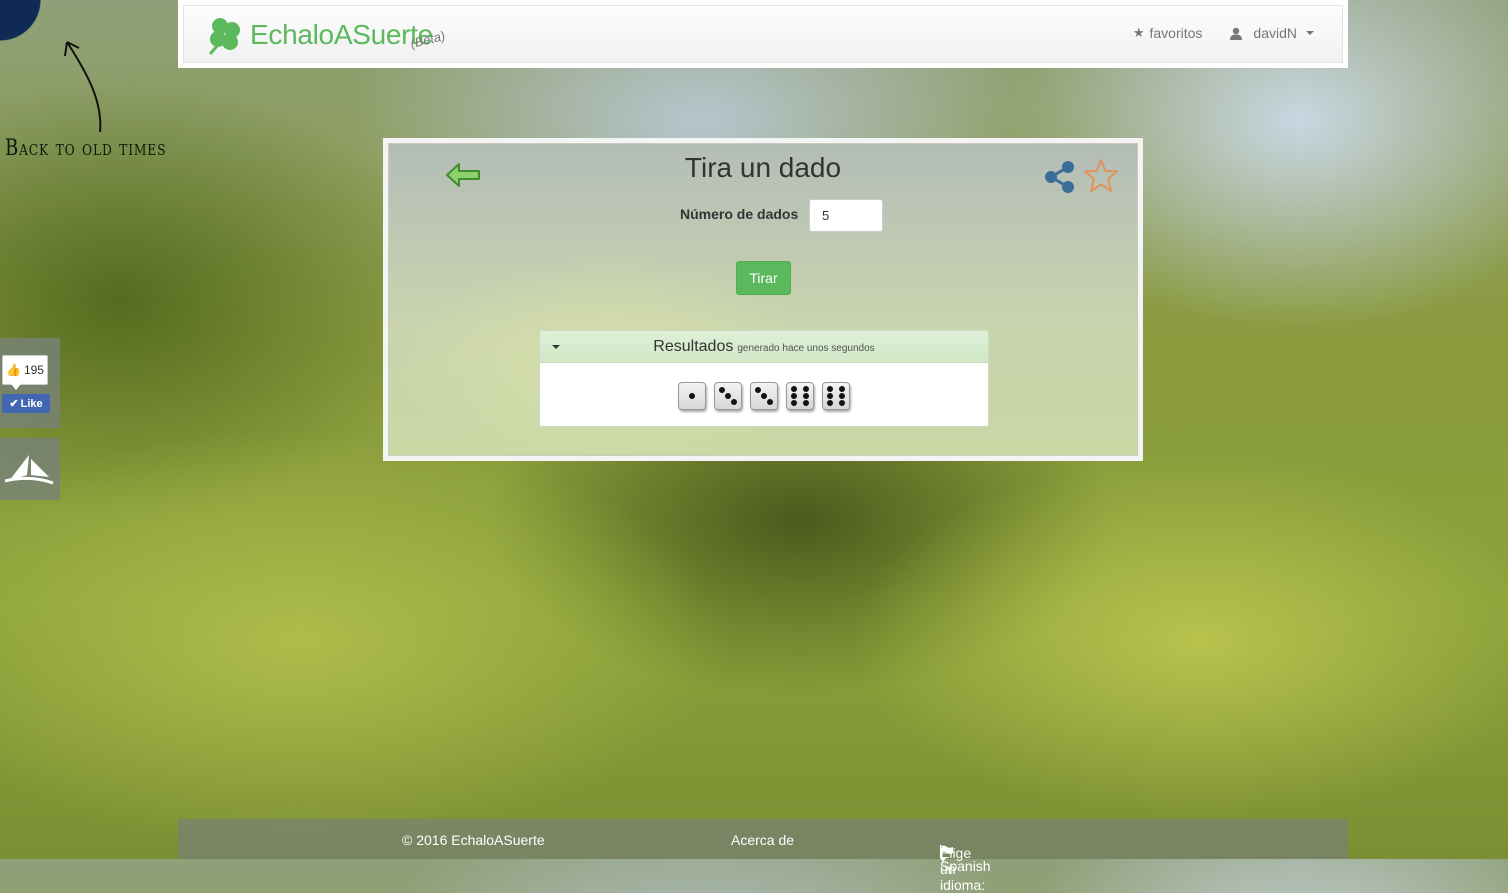  What do you see at coordinates (1310, 33) in the screenshot?
I see `chevron-down-icon` at bounding box center [1310, 33].